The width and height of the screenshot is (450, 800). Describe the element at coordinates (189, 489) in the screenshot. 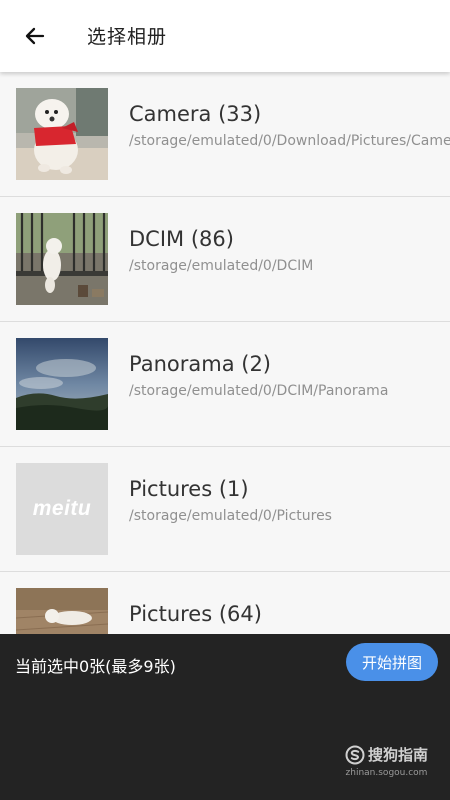

I see `album-name: Pictures (1)` at that location.